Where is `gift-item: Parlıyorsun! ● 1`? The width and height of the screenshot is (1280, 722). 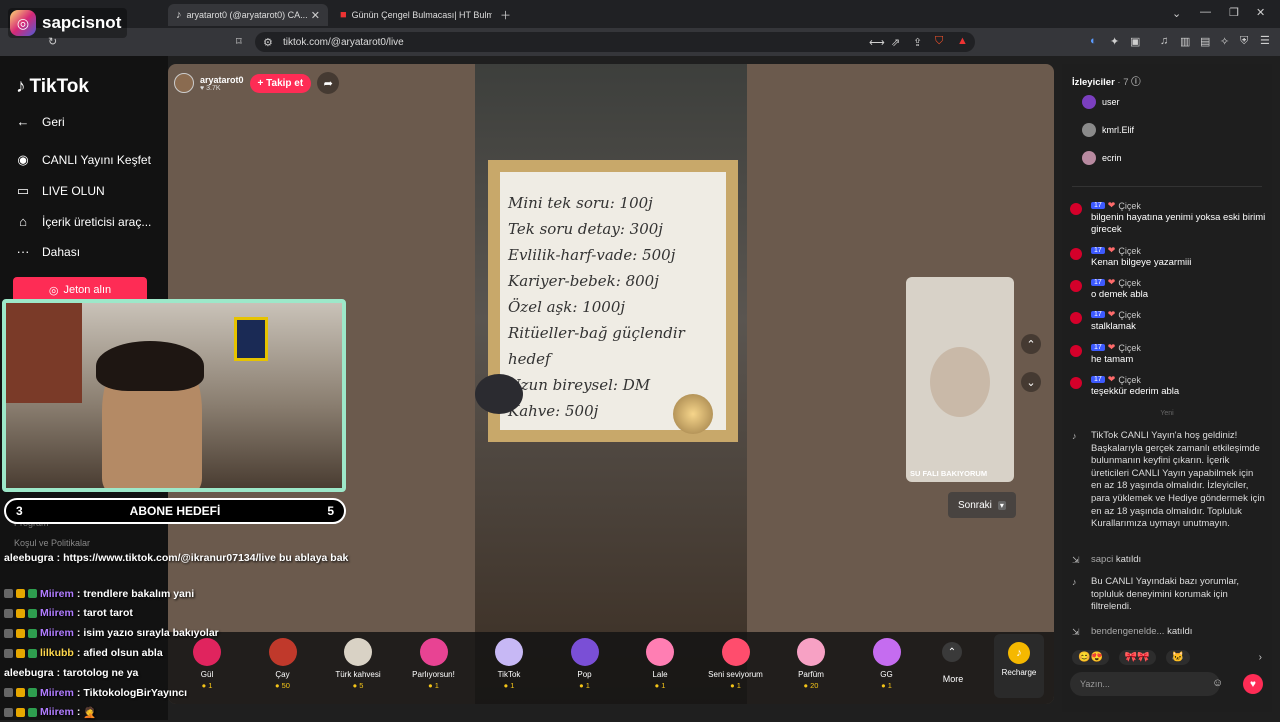
gift-item: Parlıyorsun! ● 1 is located at coordinates (434, 664).